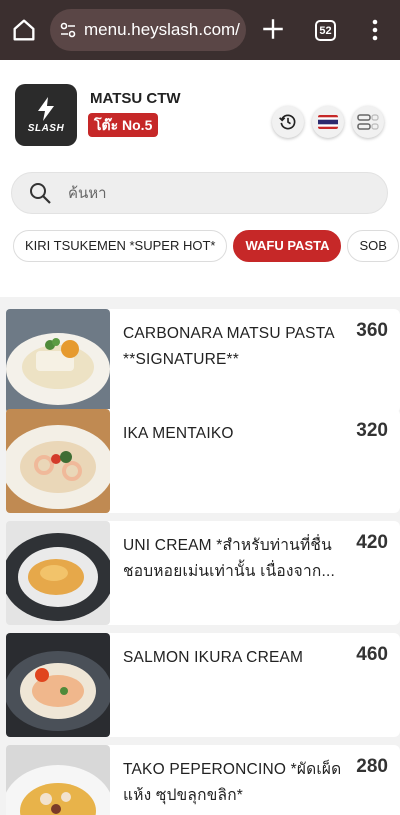 The height and width of the screenshot is (815, 400). I want to click on history-icon, so click(287, 122).